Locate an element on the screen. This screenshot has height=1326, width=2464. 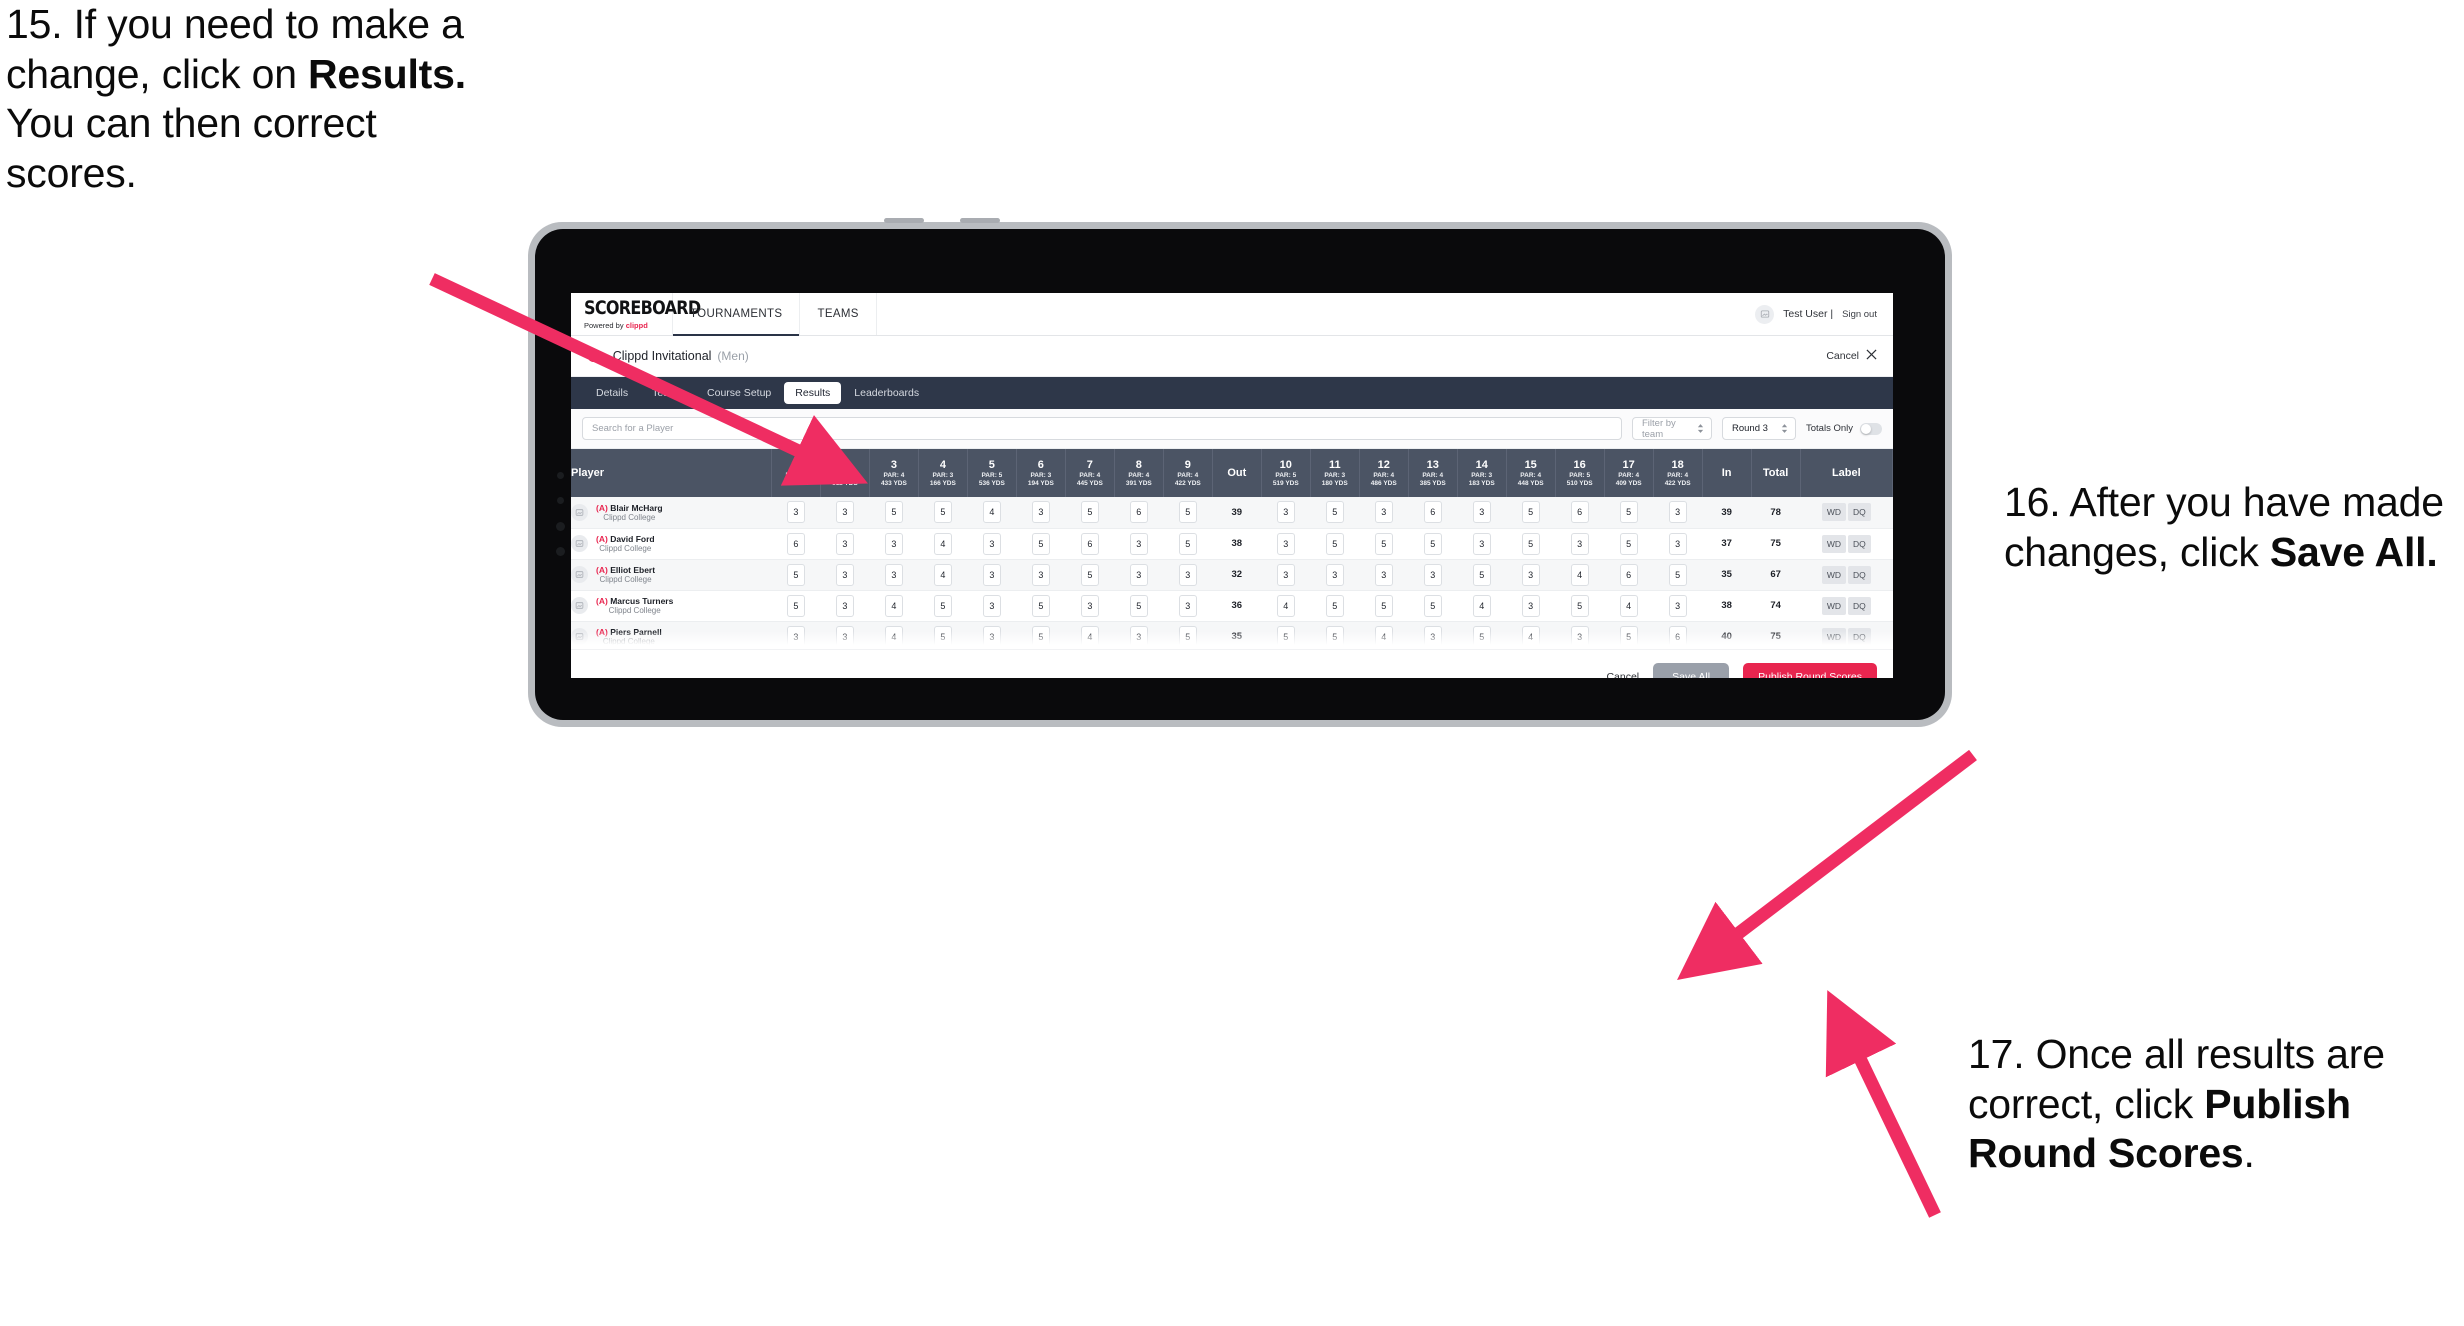
tab-course-setup: Course Setup is located at coordinates (739, 393).